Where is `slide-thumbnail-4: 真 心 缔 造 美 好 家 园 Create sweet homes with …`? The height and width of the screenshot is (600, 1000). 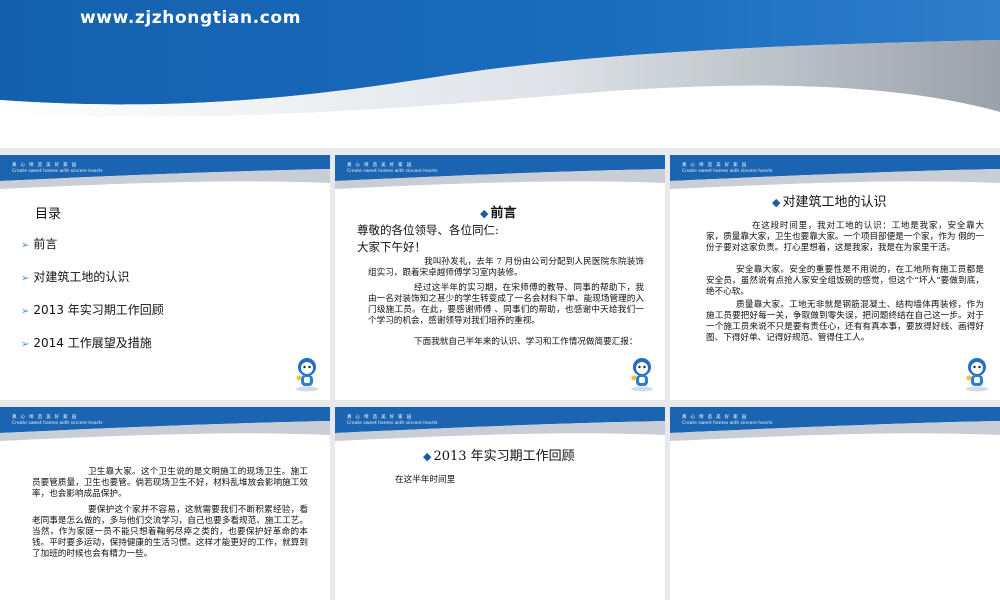 slide-thumbnail-4: 真 心 缔 造 美 好 家 园 Create sweet homes with … is located at coordinates (165, 503).